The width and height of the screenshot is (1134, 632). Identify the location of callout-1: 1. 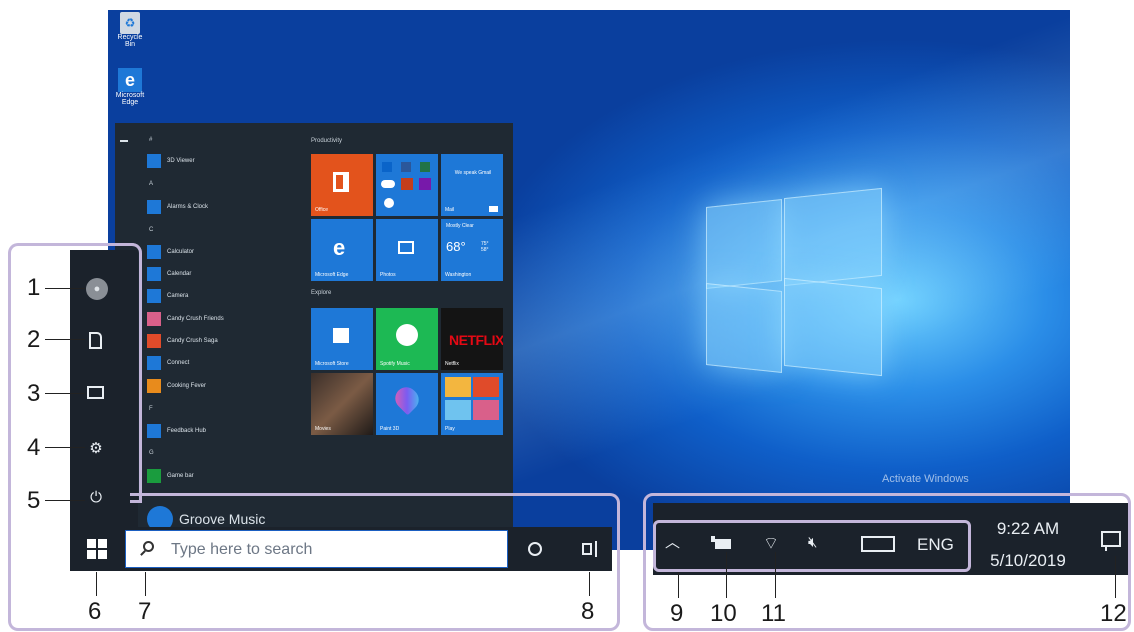
(34, 287).